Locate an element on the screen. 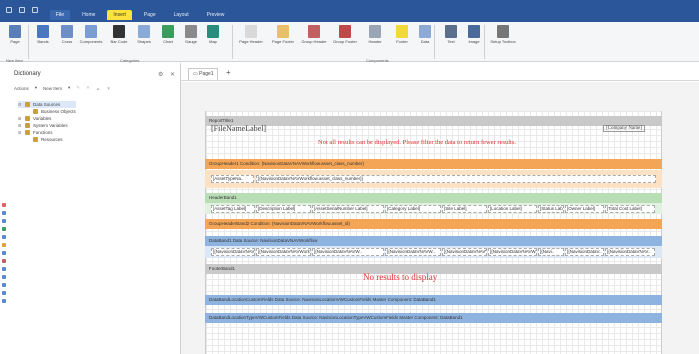 The width and height of the screenshot is (699, 354). delete-icon: ✕ is located at coordinates (88, 88).